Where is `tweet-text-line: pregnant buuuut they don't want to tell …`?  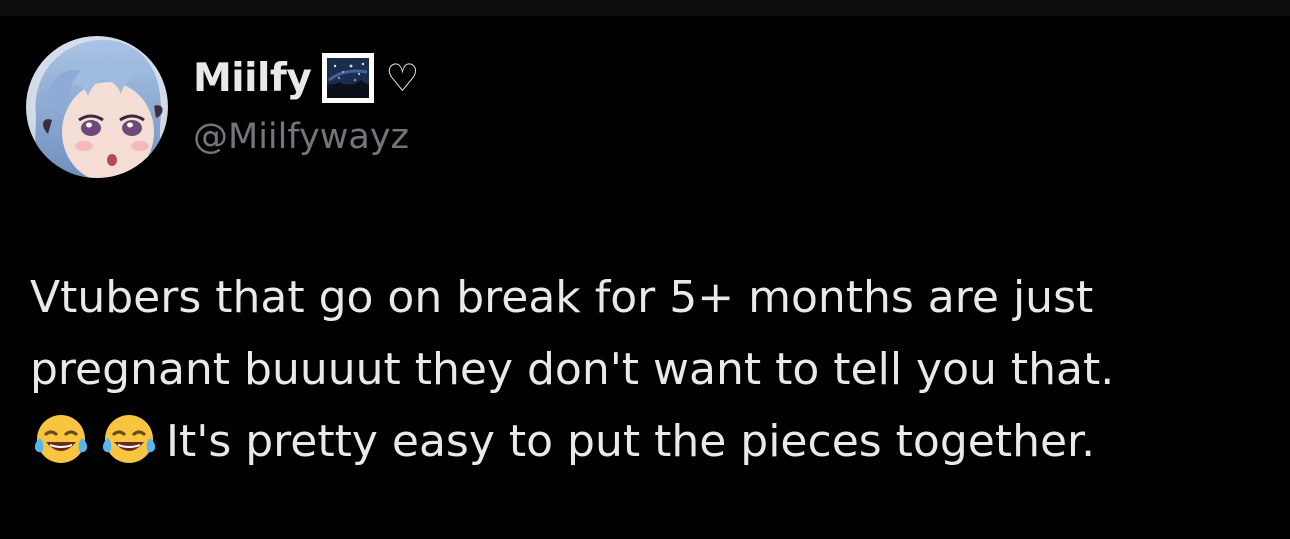 tweet-text-line: pregnant buuuut they don't want to tell … is located at coordinates (572, 369).